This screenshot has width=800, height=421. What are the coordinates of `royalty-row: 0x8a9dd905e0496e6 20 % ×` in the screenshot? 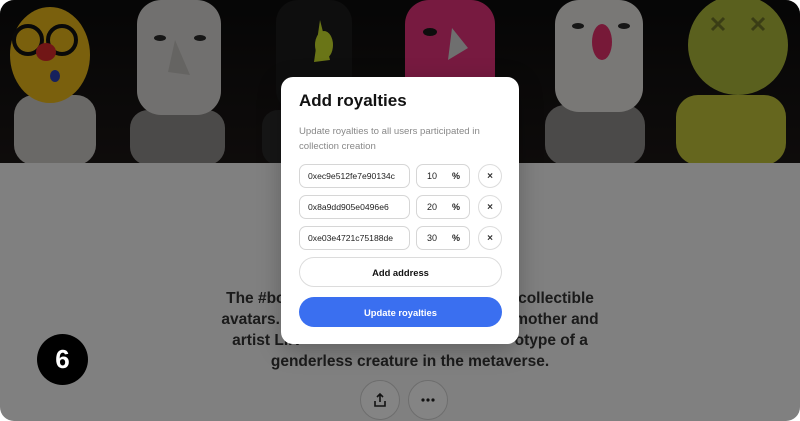 It's located at (400, 207).